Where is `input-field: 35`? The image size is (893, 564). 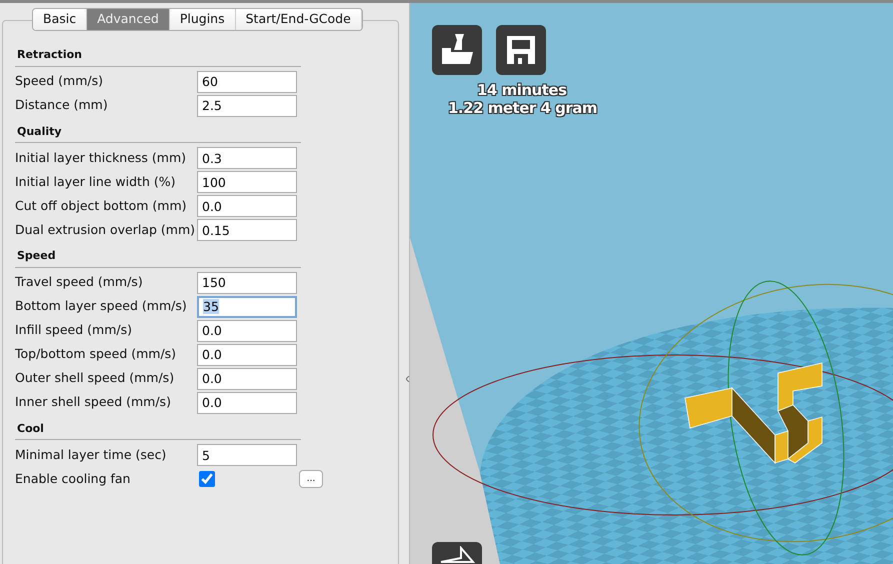 input-field: 35 is located at coordinates (247, 307).